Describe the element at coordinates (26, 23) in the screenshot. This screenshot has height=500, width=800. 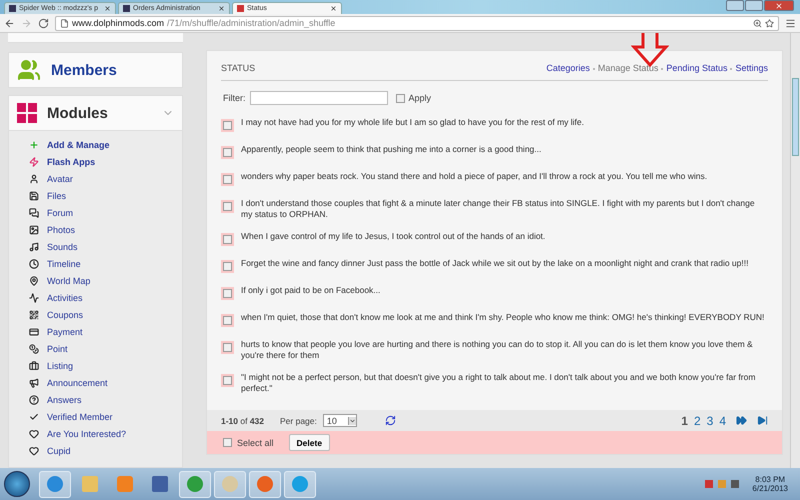
I see `forward-icon` at that location.